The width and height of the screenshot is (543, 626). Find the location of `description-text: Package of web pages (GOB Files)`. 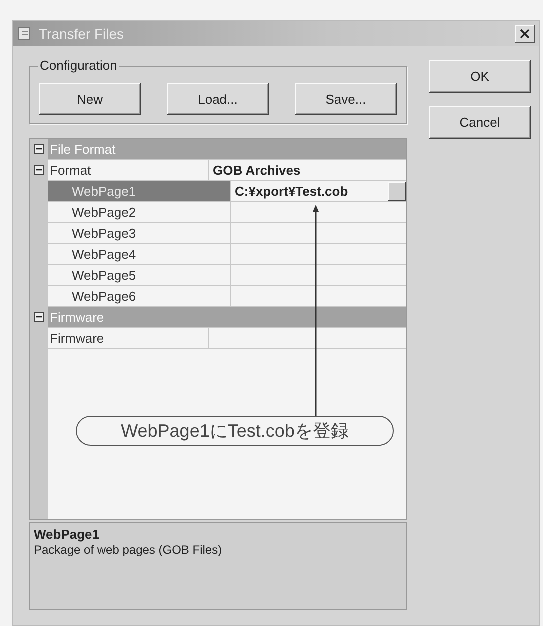

description-text: Package of web pages (GOB Files) is located at coordinates (129, 550).